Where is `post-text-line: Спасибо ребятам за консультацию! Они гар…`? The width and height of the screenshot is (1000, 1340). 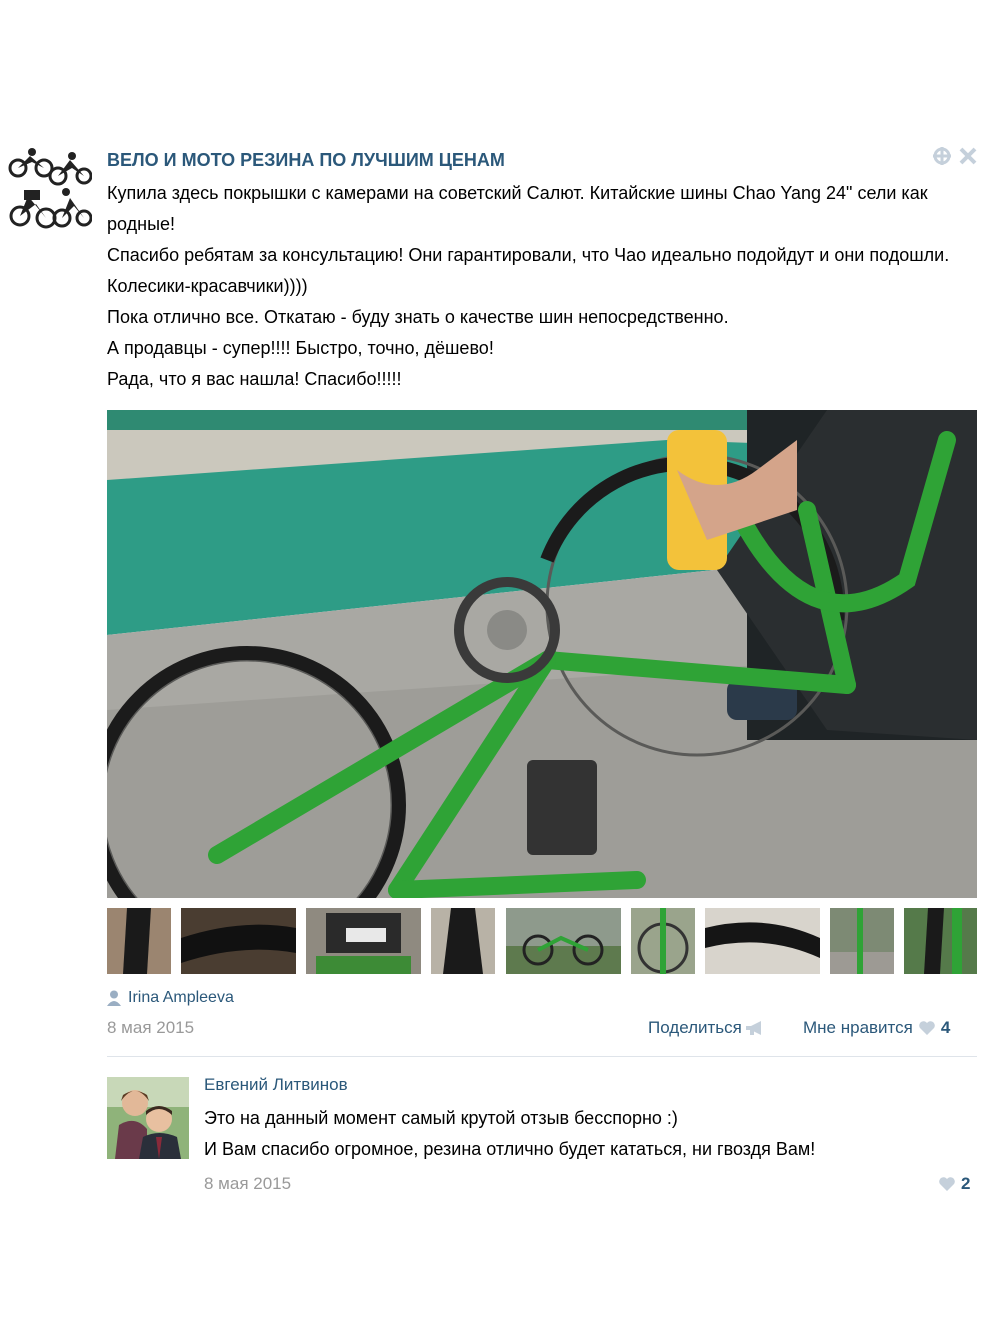 post-text-line: Спасибо ребятам за консультацию! Они гар… is located at coordinates (528, 270).